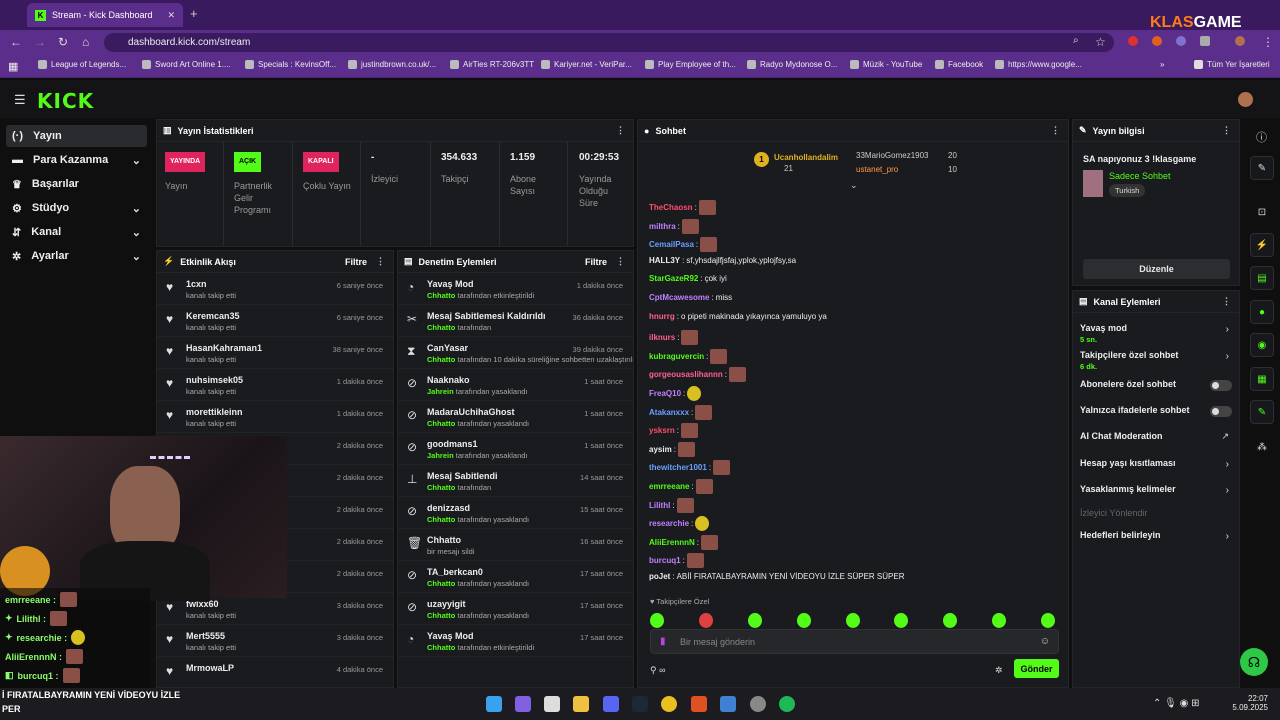  Describe the element at coordinates (1254, 662) in the screenshot. I see `support-headset-icon: ☊` at that location.